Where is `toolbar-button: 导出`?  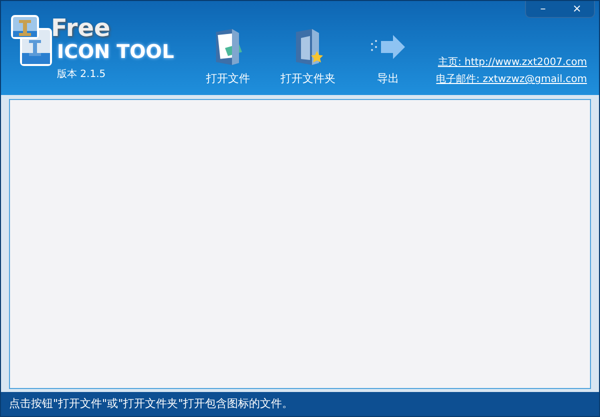
toolbar-button: 导出 is located at coordinates (388, 61).